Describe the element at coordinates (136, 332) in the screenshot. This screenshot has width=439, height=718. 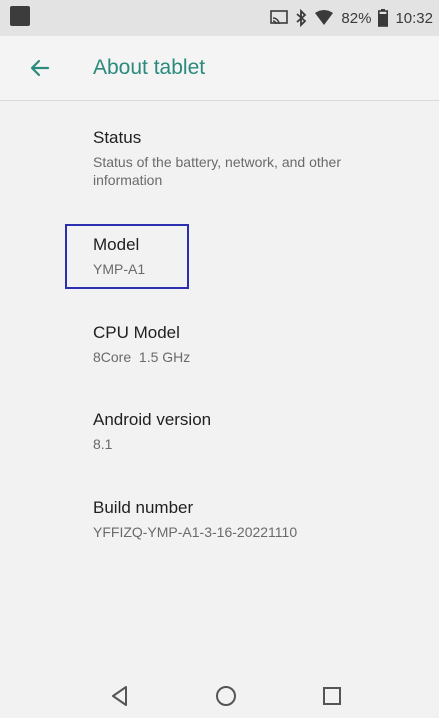
I see `list-item-title: CPU Model` at that location.